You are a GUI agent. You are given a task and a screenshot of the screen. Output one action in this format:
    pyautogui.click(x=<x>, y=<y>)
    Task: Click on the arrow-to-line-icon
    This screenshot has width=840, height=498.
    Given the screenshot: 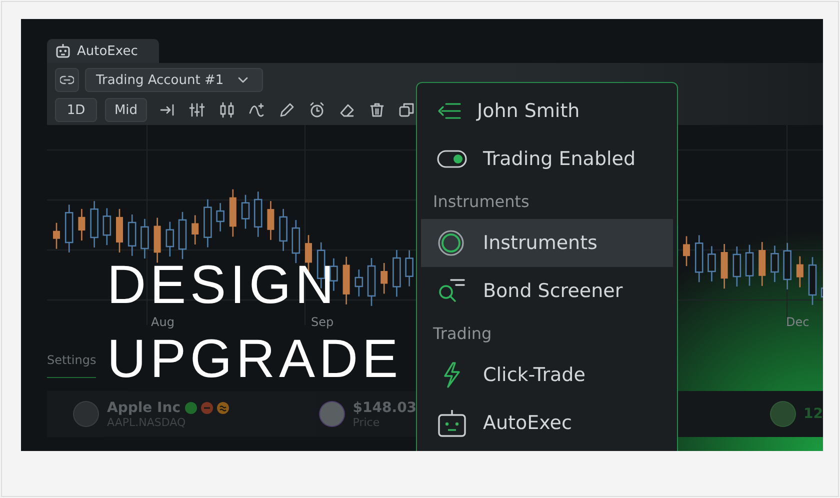 What is the action you would take?
    pyautogui.click(x=167, y=110)
    